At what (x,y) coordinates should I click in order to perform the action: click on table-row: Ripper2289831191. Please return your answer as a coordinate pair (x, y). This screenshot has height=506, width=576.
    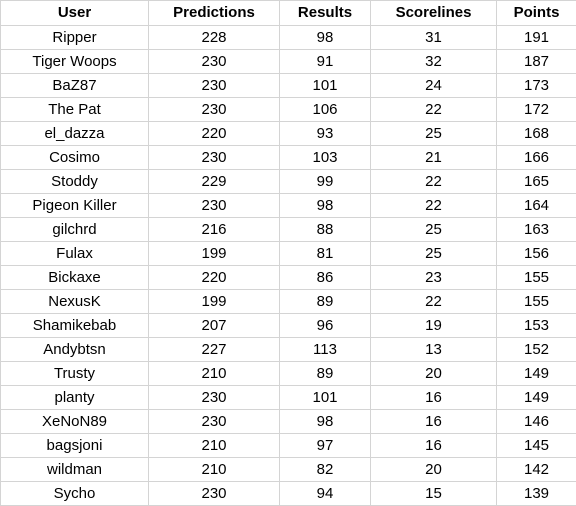
    Looking at the image, I should click on (288, 38).